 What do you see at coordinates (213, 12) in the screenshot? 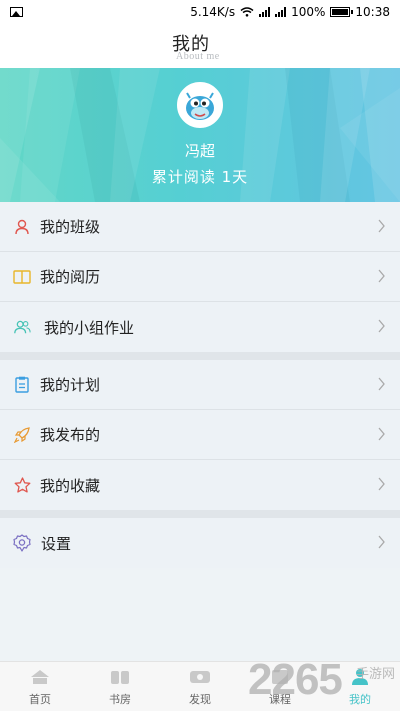
I see `network-speed: 5.14K/s` at bounding box center [213, 12].